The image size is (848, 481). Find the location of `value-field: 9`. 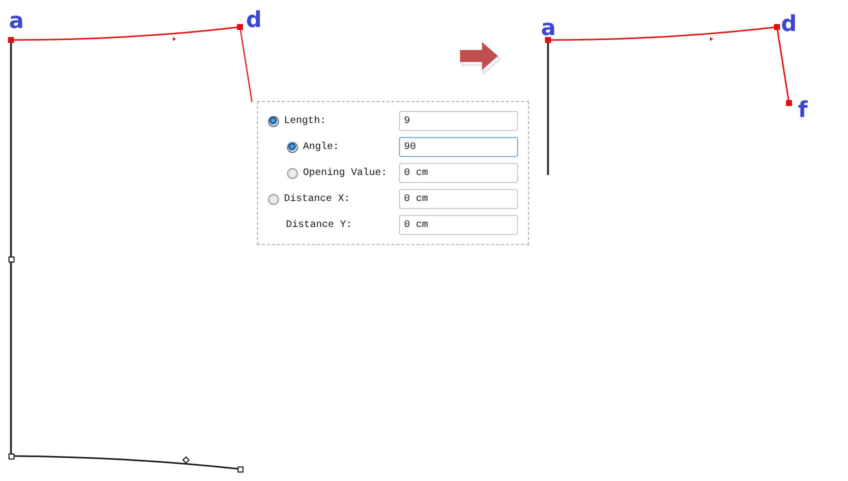

value-field: 9 is located at coordinates (458, 121).